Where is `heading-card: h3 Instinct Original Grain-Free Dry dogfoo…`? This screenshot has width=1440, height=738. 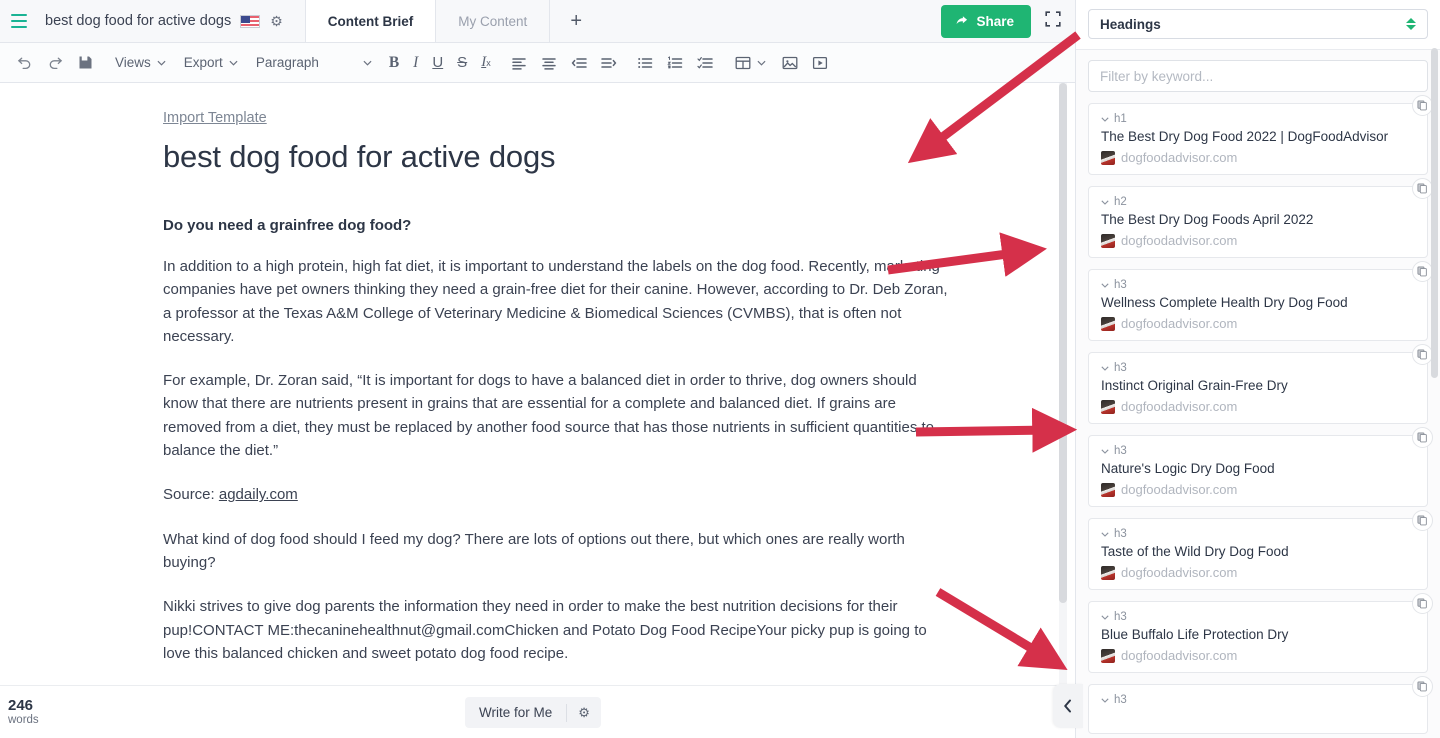
heading-card: h3 Instinct Original Grain-Free Dry dogfoo… is located at coordinates (1260, 384).